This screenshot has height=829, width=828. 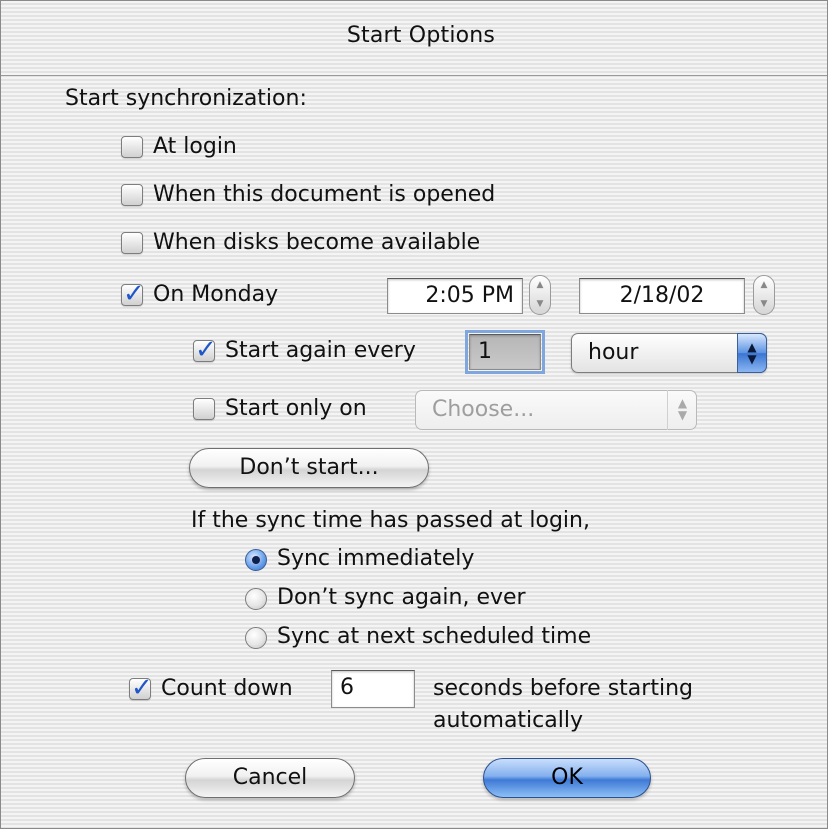 I want to click on count-down-label: Count down, so click(x=227, y=688).